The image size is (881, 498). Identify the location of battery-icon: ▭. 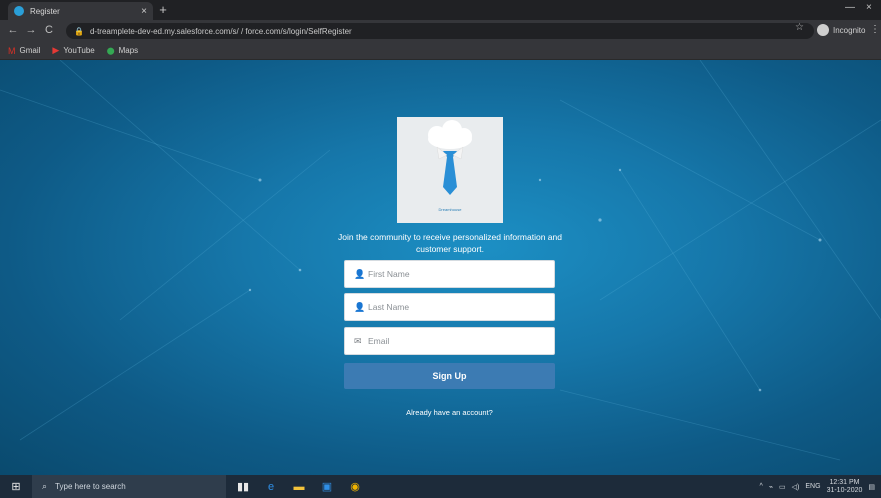
(782, 487).